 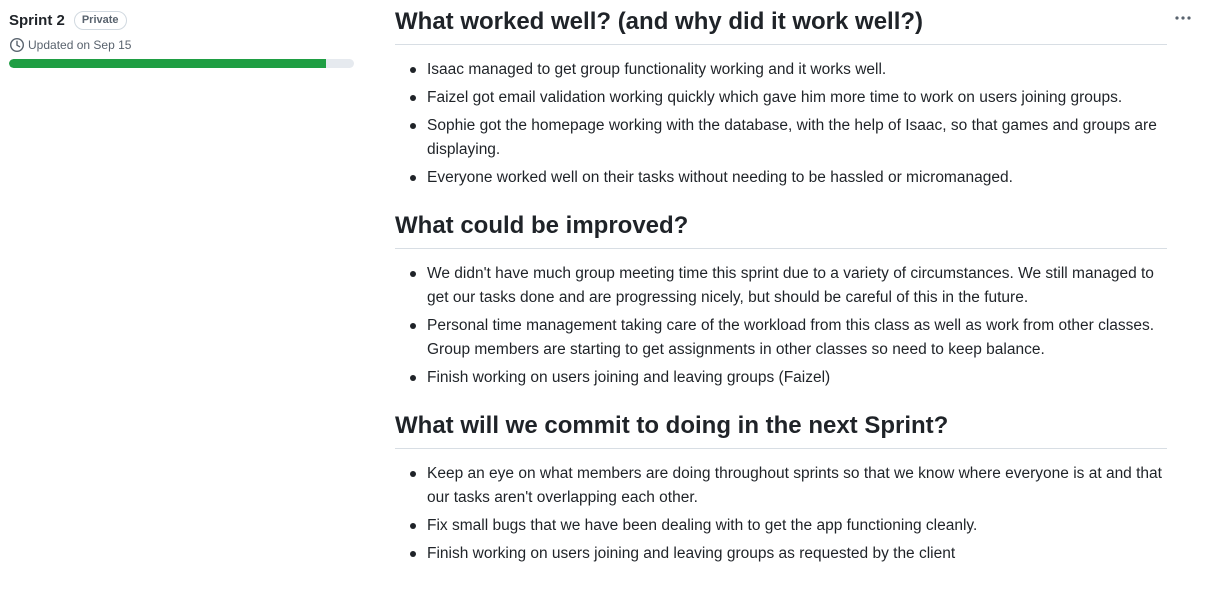 What do you see at coordinates (168, 63) in the screenshot?
I see `progress-bar-fill` at bounding box center [168, 63].